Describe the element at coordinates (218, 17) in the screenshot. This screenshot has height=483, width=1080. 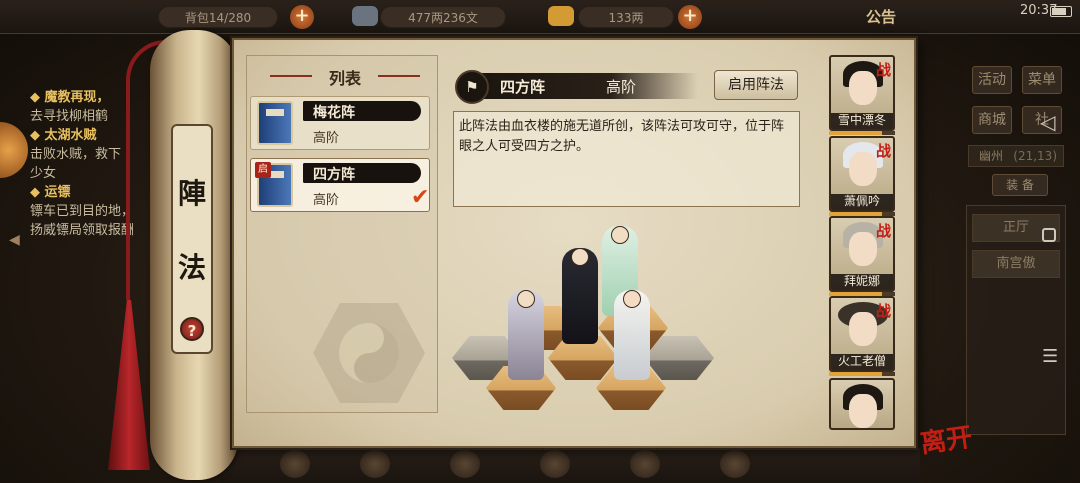
I see `bag-capacity: 背包14/280` at that location.